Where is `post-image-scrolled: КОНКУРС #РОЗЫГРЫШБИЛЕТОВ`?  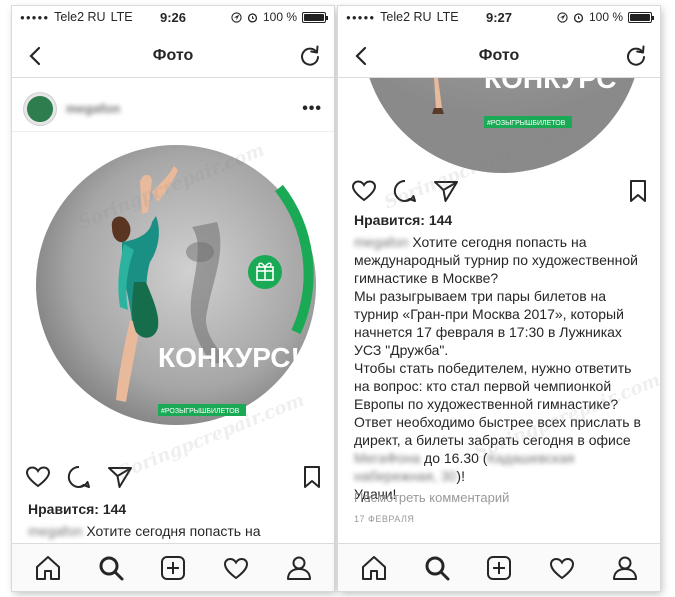 post-image-scrolled: КОНКУРС #РОЗЫГРЫШБИЛЕТОВ is located at coordinates (499, 125).